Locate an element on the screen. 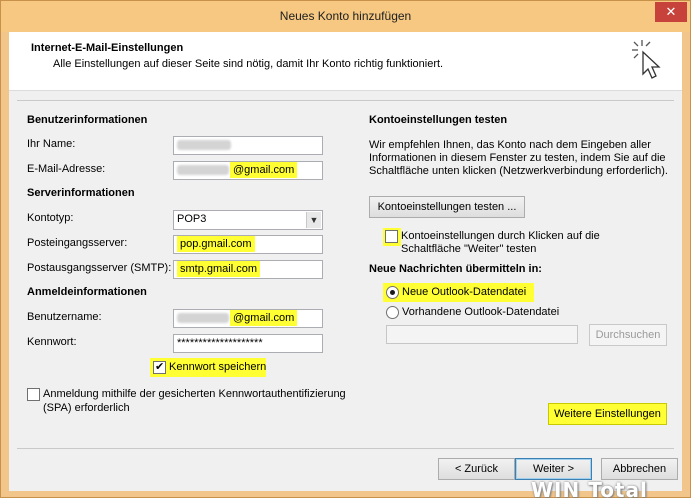 The height and width of the screenshot is (498, 691). username-domain: @gmail.com is located at coordinates (264, 318).